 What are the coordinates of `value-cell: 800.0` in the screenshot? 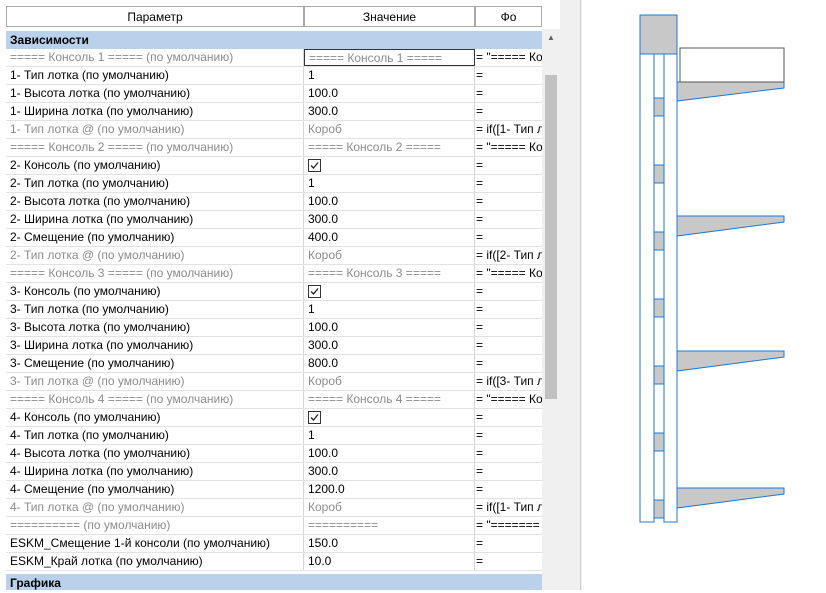 It's located at (389, 363).